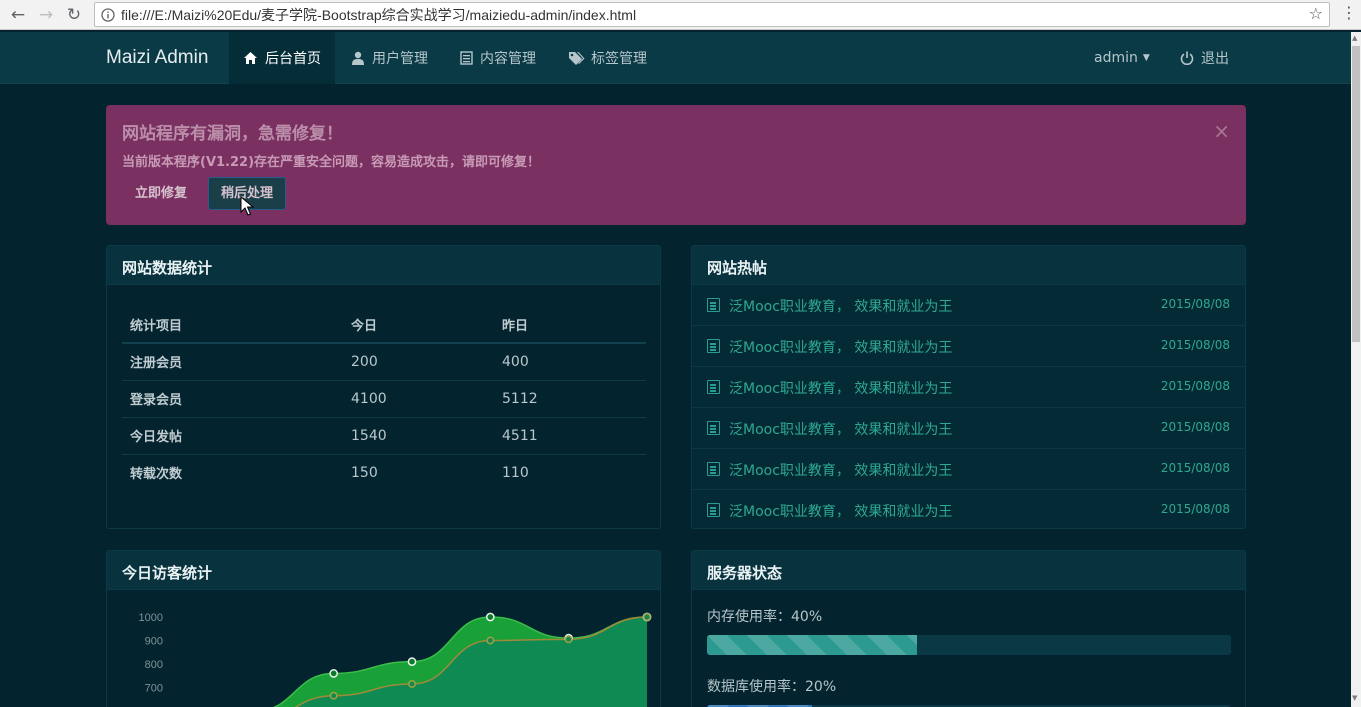 This screenshot has width=1361, height=707. What do you see at coordinates (1122, 58) in the screenshot?
I see `user-dropdown: admin ▼` at bounding box center [1122, 58].